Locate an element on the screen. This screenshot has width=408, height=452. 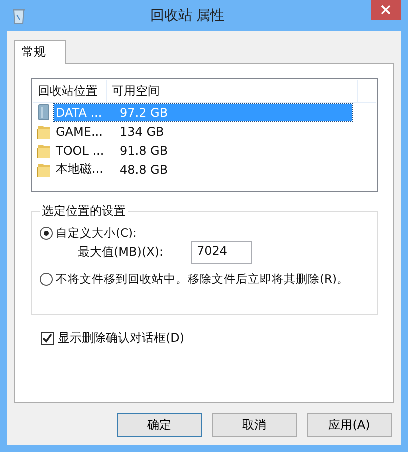
tab: 常规 is located at coordinates (40, 52).